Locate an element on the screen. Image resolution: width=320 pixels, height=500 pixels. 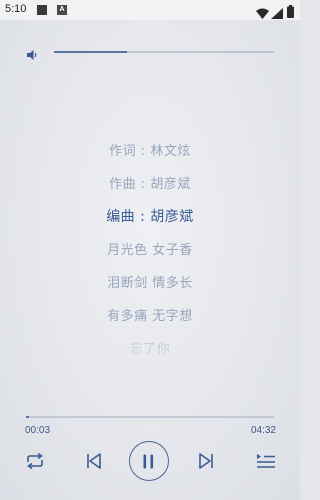
previous-track-button is located at coordinates (94, 461).